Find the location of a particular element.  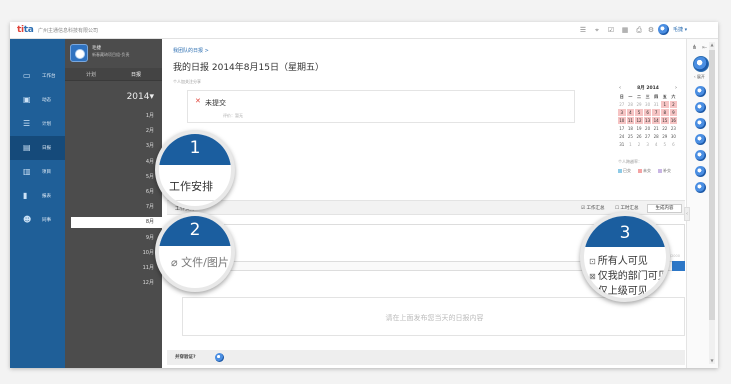

calendar-day: 20 is located at coordinates (648, 128).